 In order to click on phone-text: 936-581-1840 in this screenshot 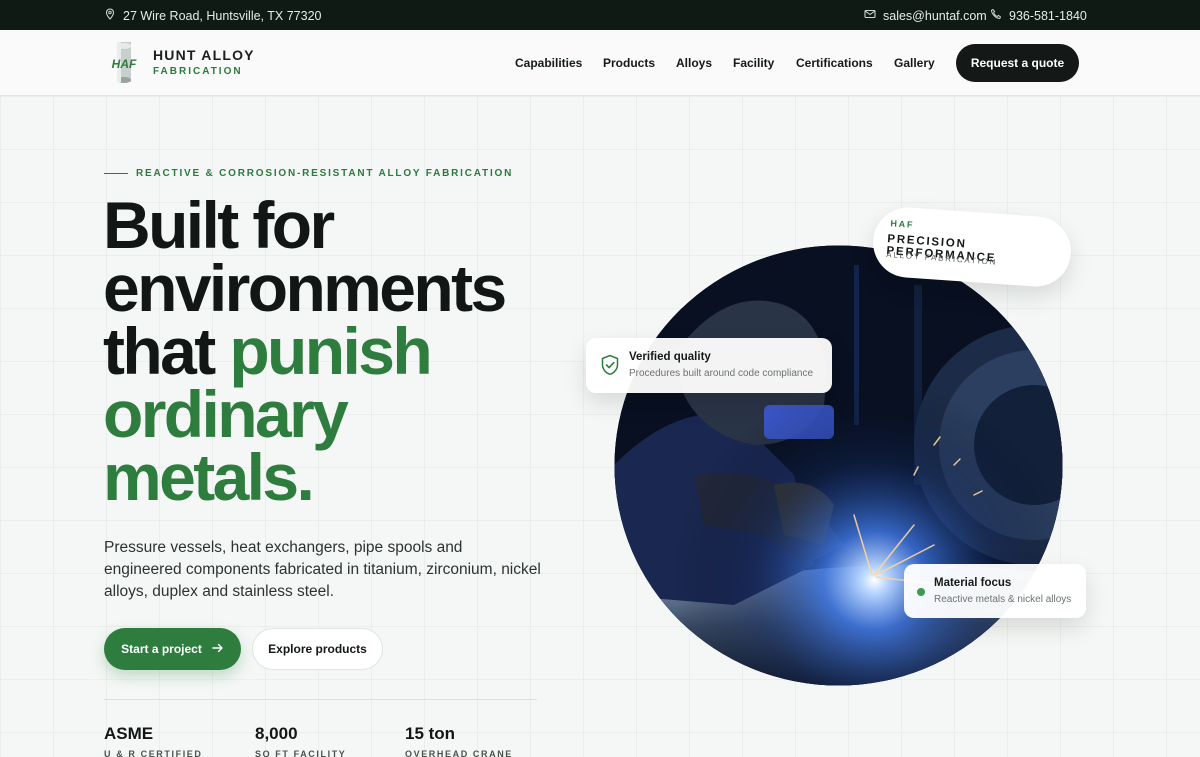, I will do `click(1048, 16)`.